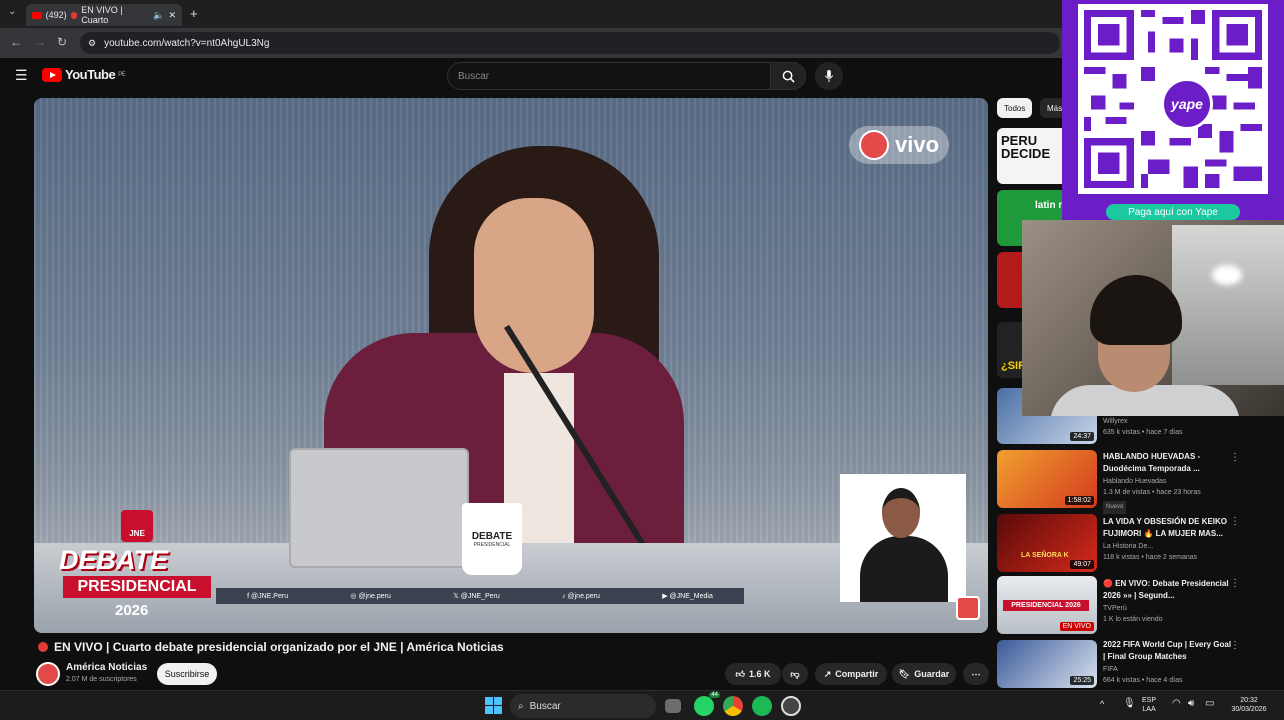 This screenshot has width=1284, height=720. What do you see at coordinates (56, 15) in the screenshot?
I see `tab-notification-count: (492)` at bounding box center [56, 15].